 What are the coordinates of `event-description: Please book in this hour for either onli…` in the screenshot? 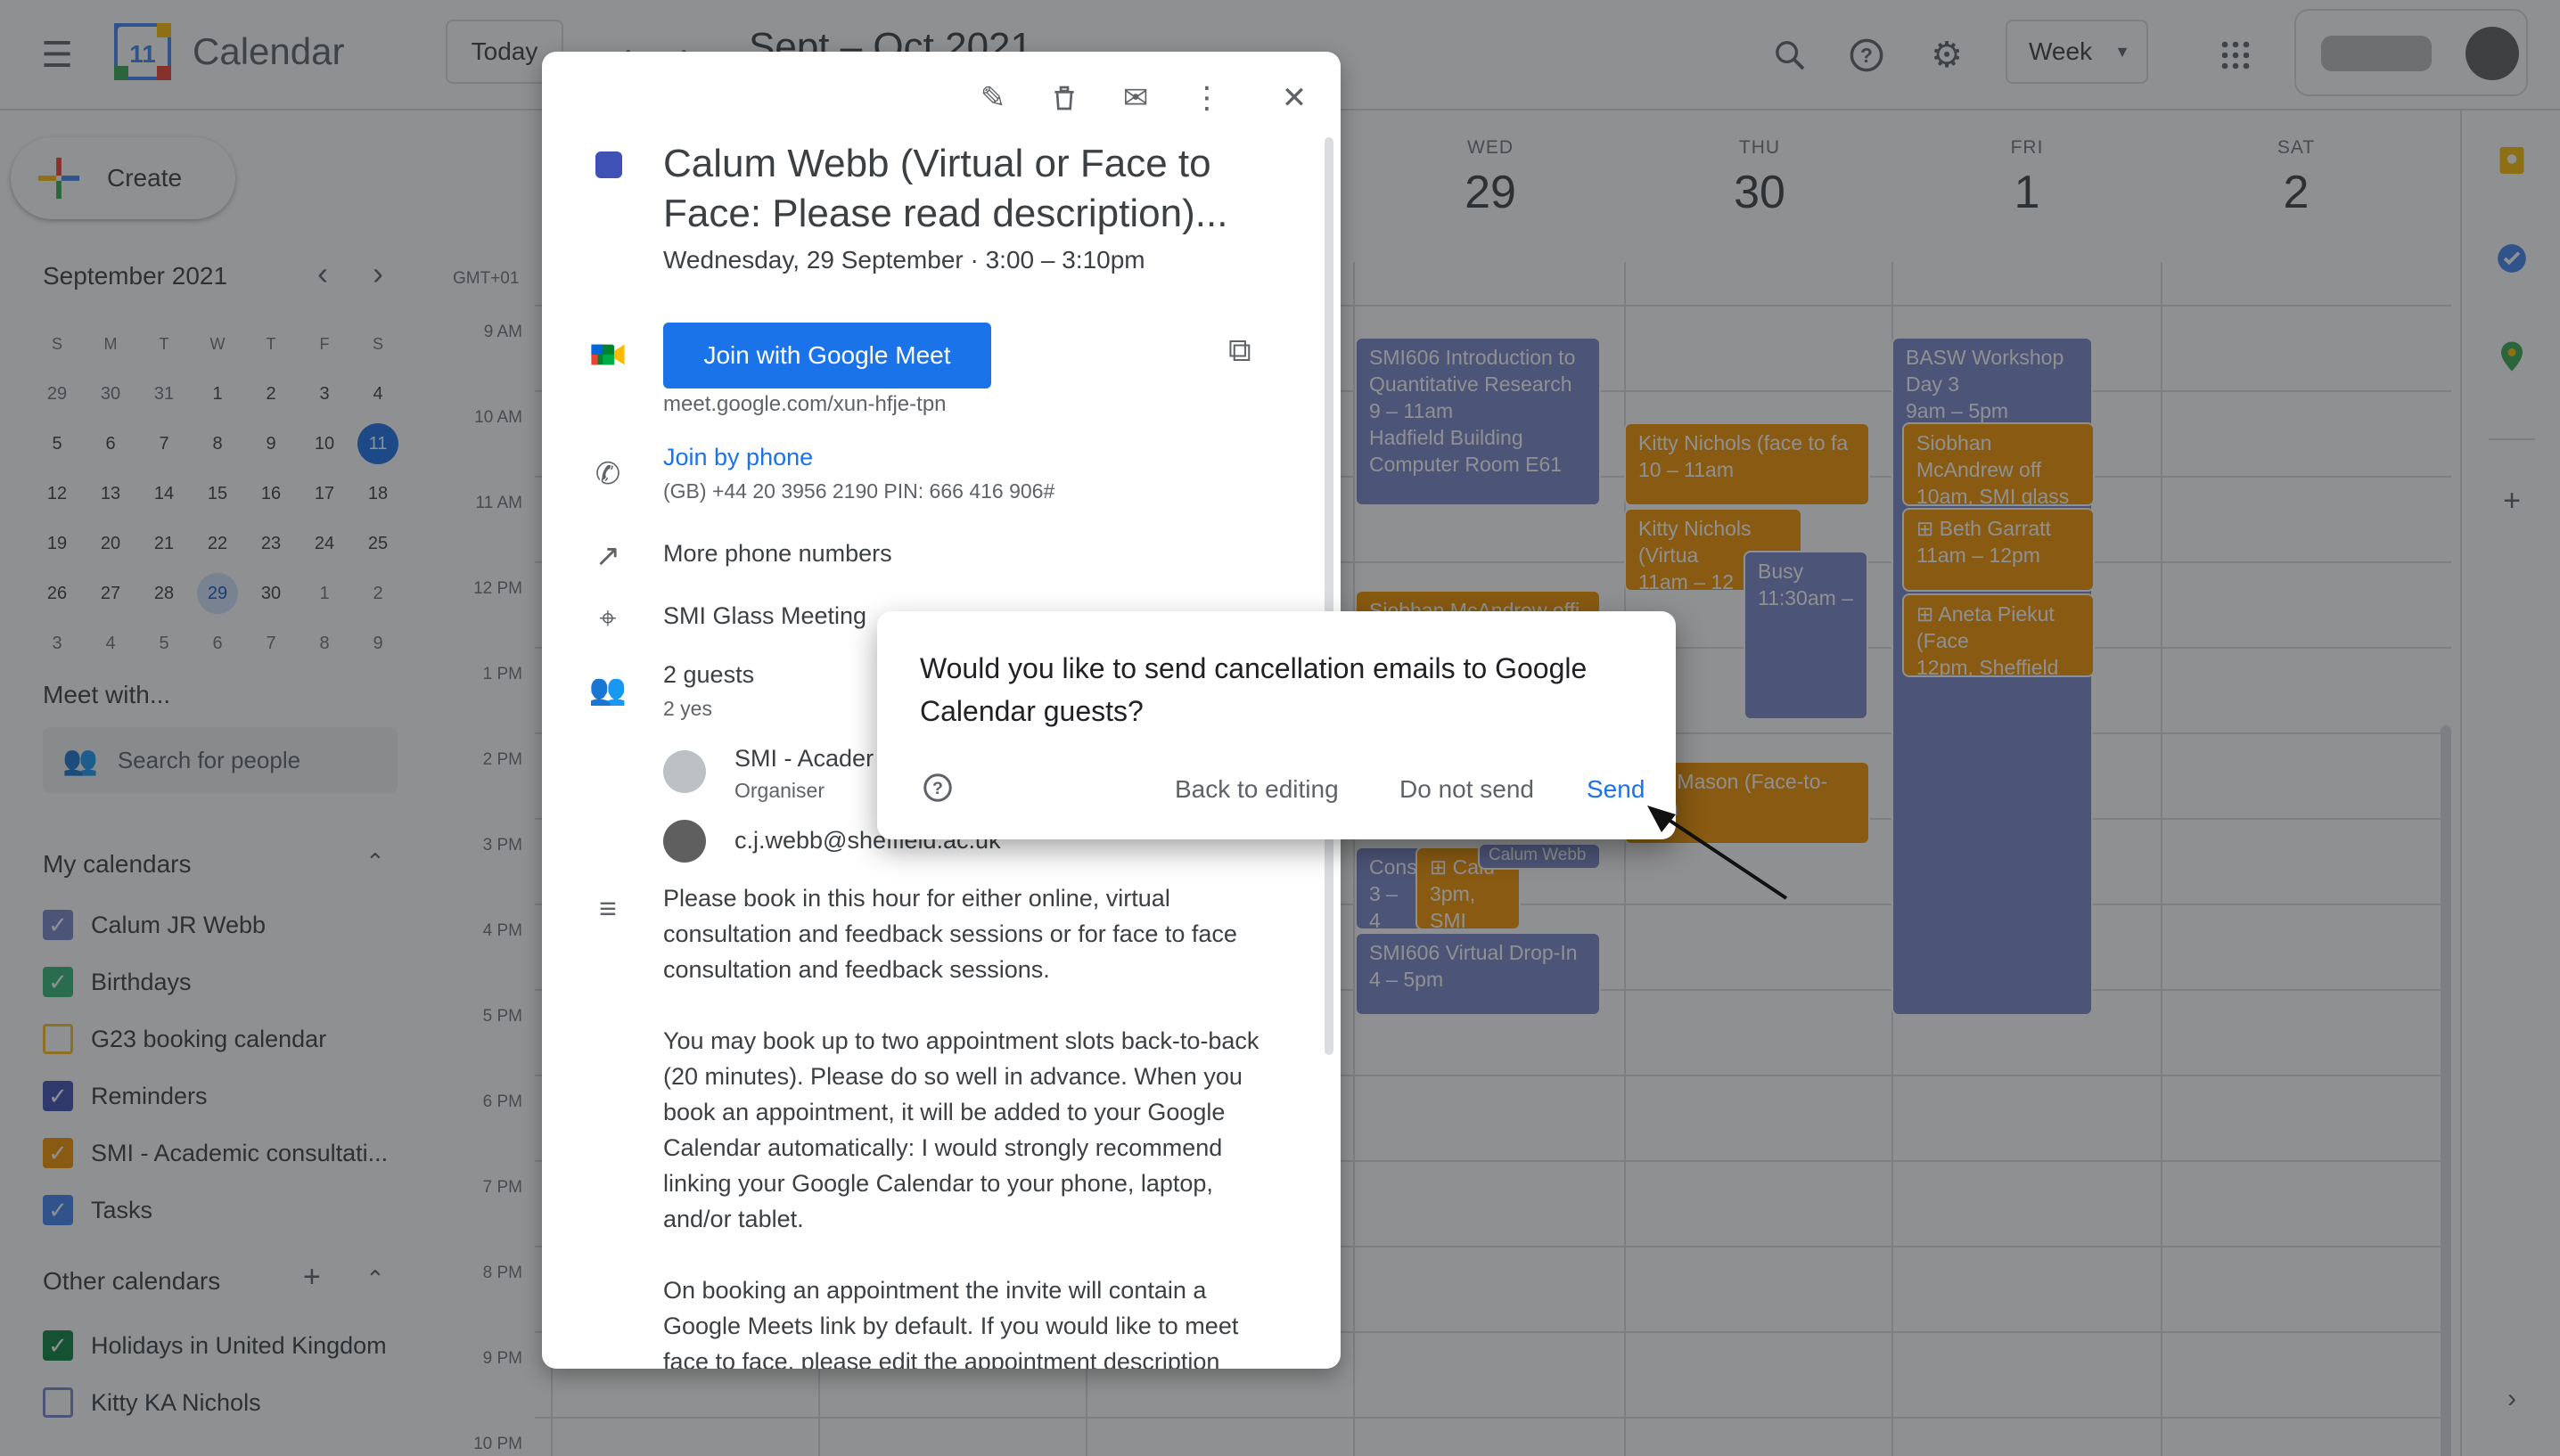 It's located at (961, 1127).